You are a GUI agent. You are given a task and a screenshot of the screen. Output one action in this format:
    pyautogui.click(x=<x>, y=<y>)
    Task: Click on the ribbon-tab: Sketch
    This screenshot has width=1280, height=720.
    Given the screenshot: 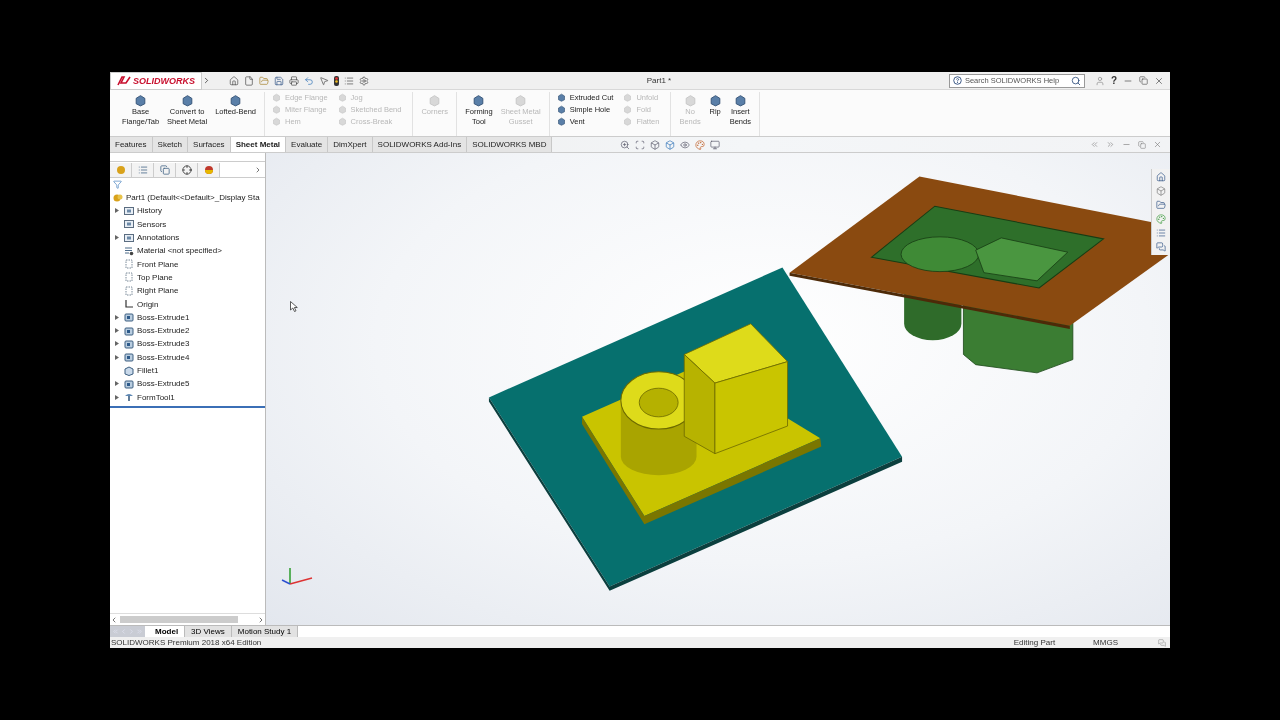 What is the action you would take?
    pyautogui.click(x=170, y=144)
    